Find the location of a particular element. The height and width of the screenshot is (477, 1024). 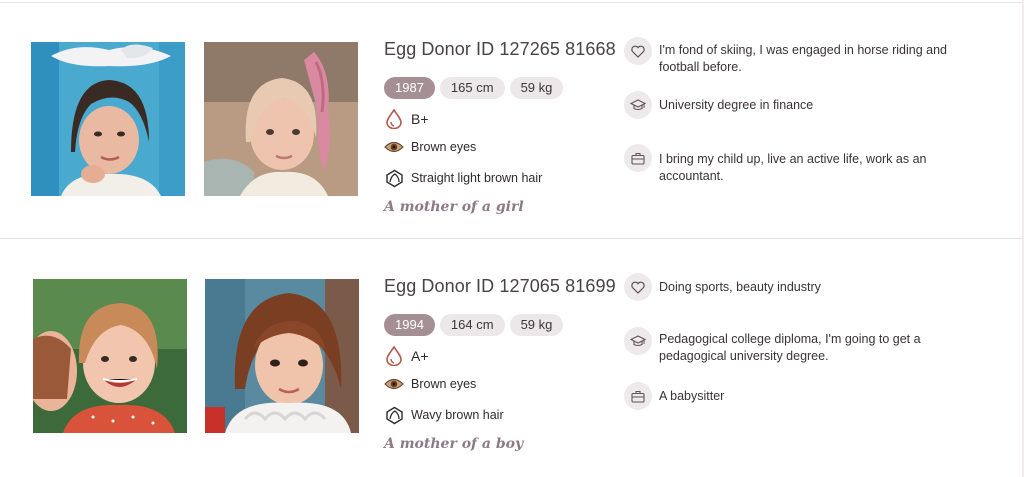

mother-of-label: A mother of a girl is located at coordinates (454, 207).